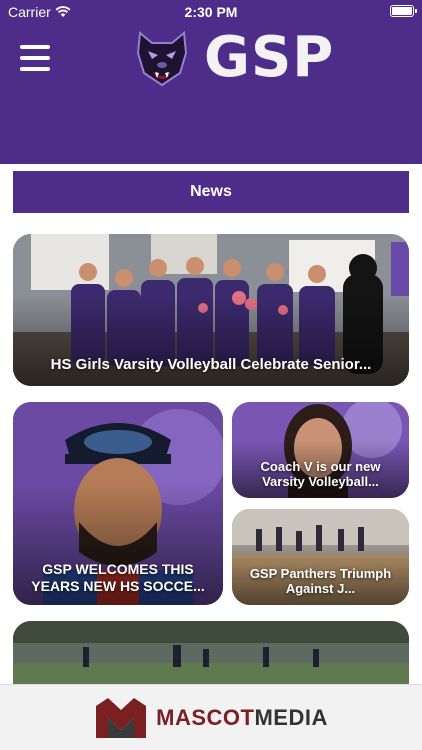  I want to click on school-logo: GSP, so click(234, 58).